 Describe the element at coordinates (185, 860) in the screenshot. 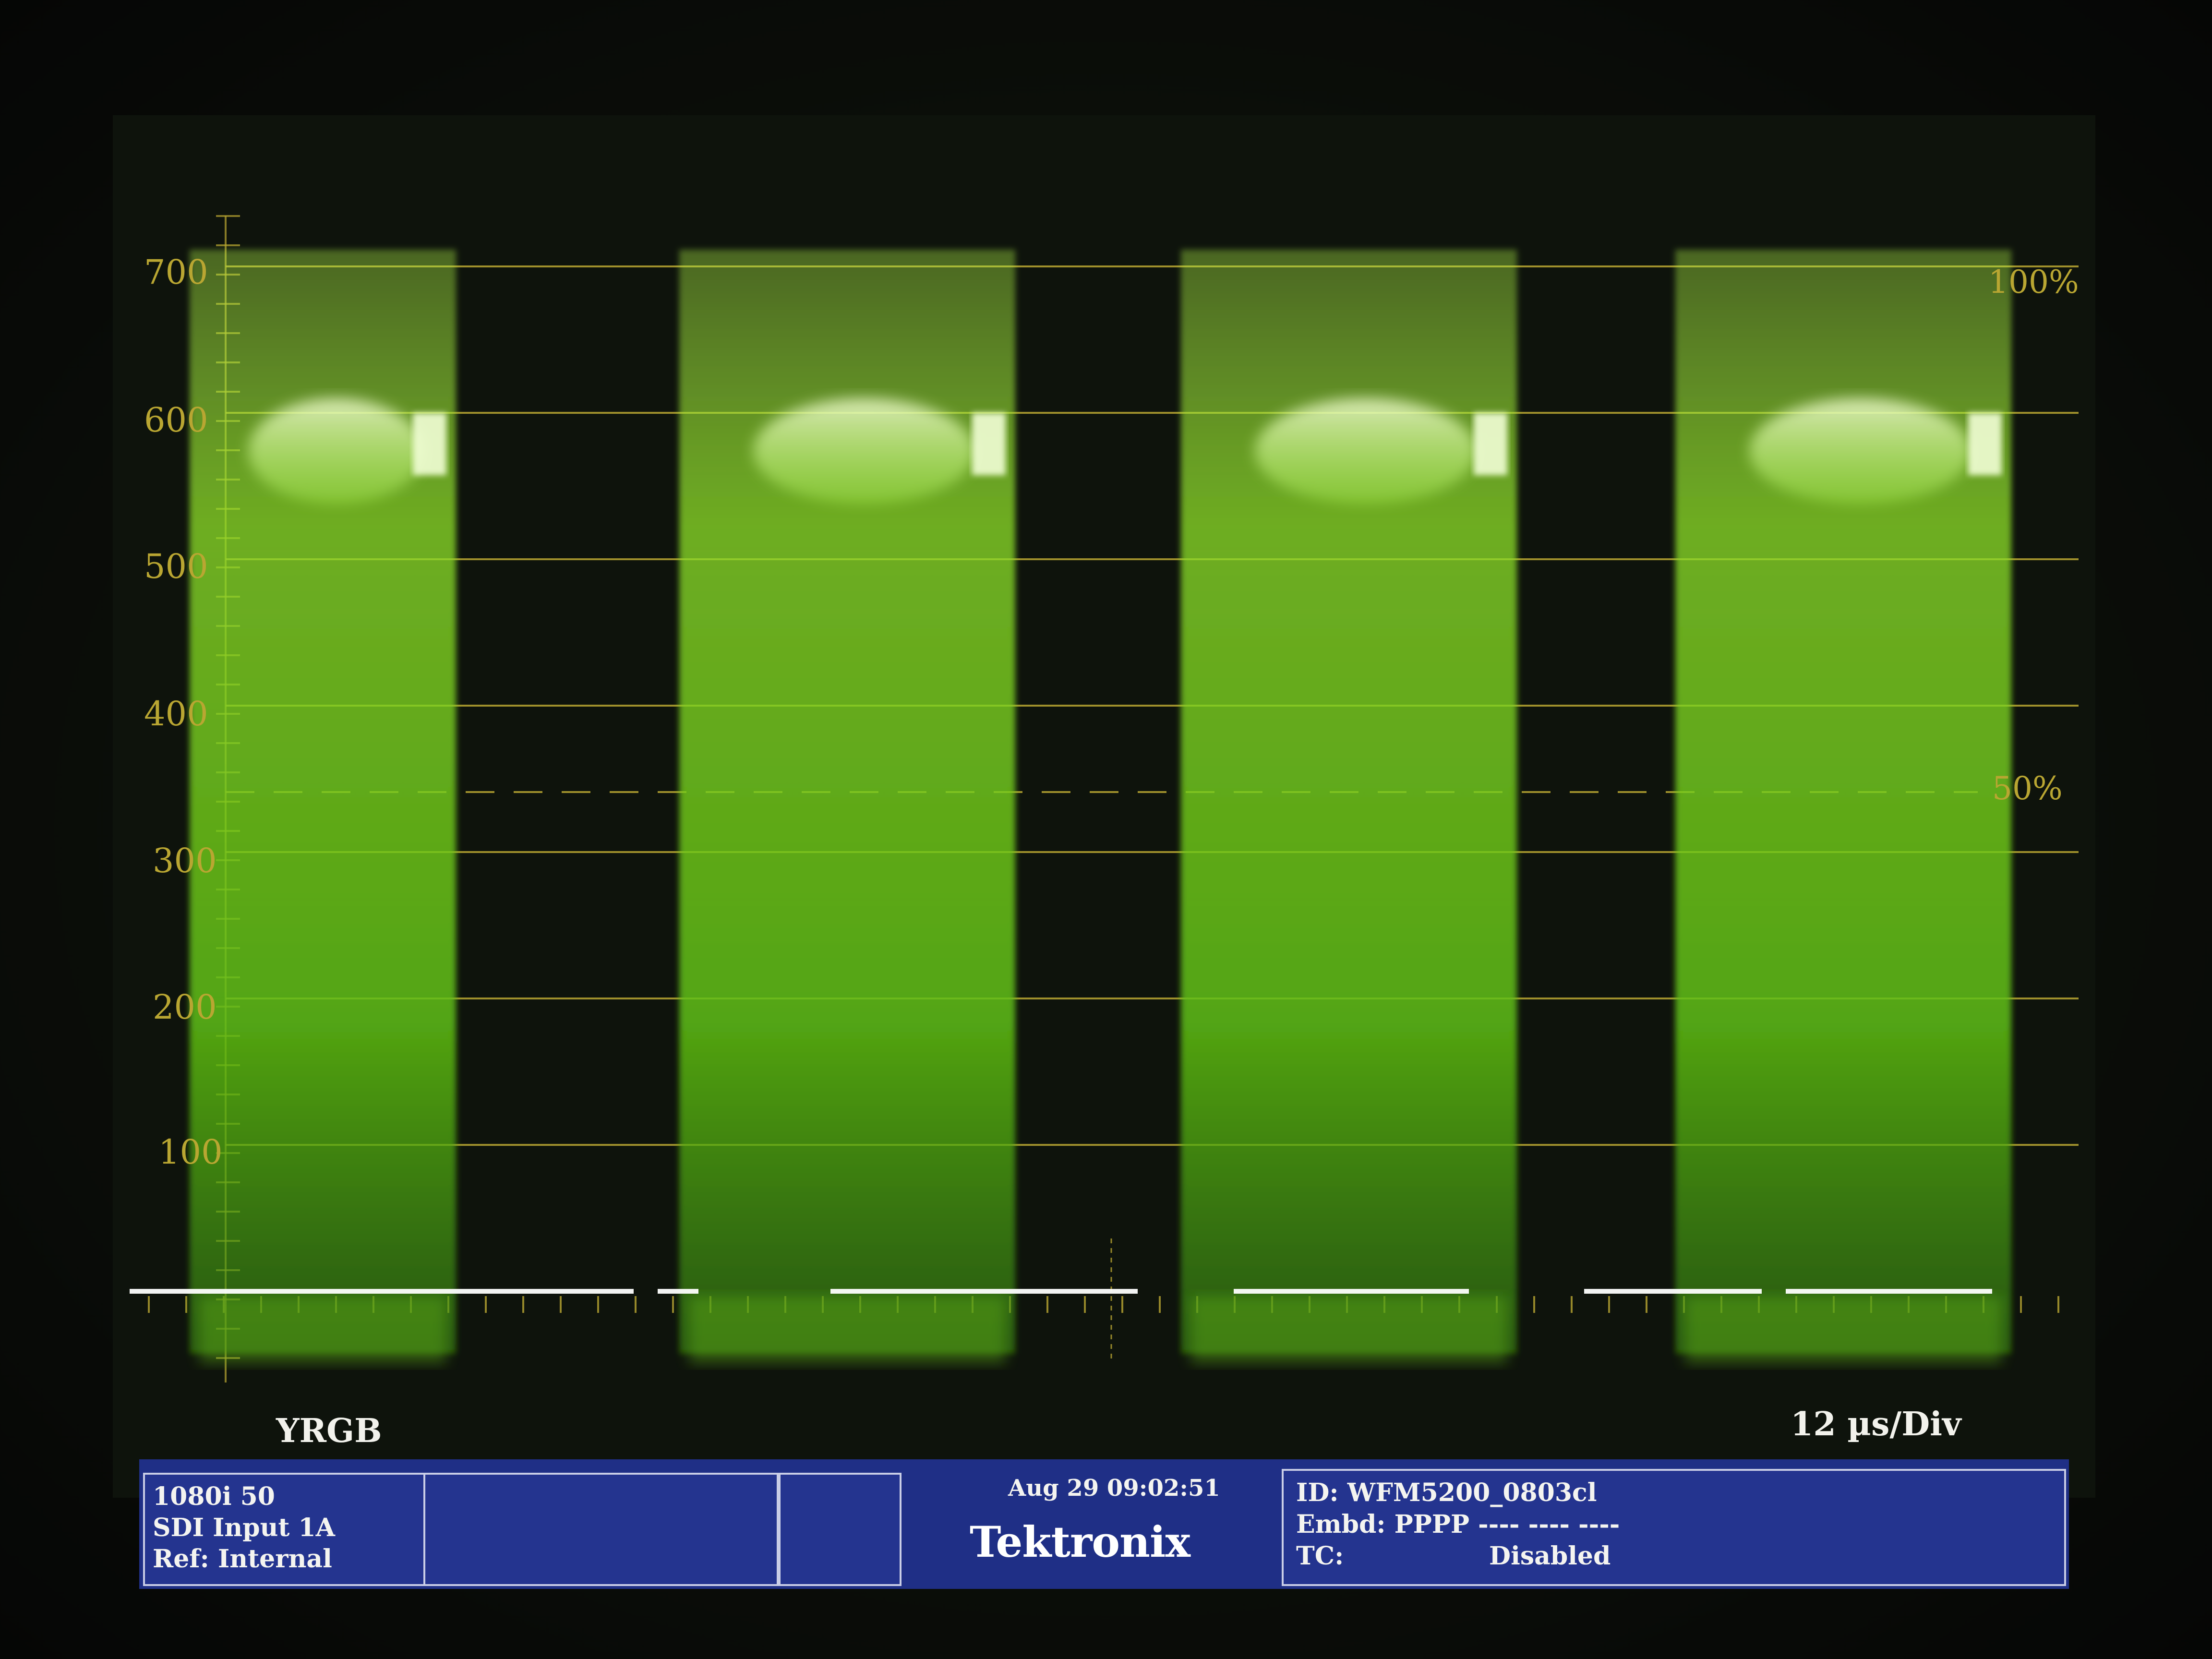

I see `scale-label-300: 300` at that location.